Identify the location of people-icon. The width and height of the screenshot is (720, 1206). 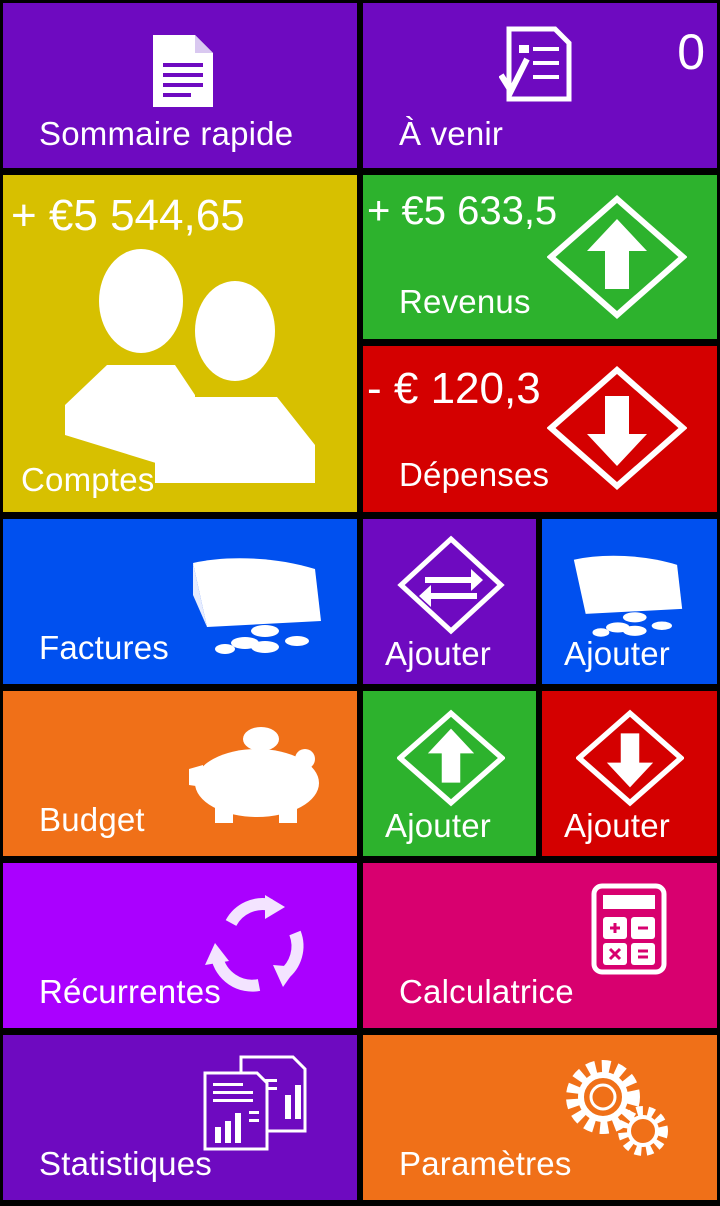
(183, 365).